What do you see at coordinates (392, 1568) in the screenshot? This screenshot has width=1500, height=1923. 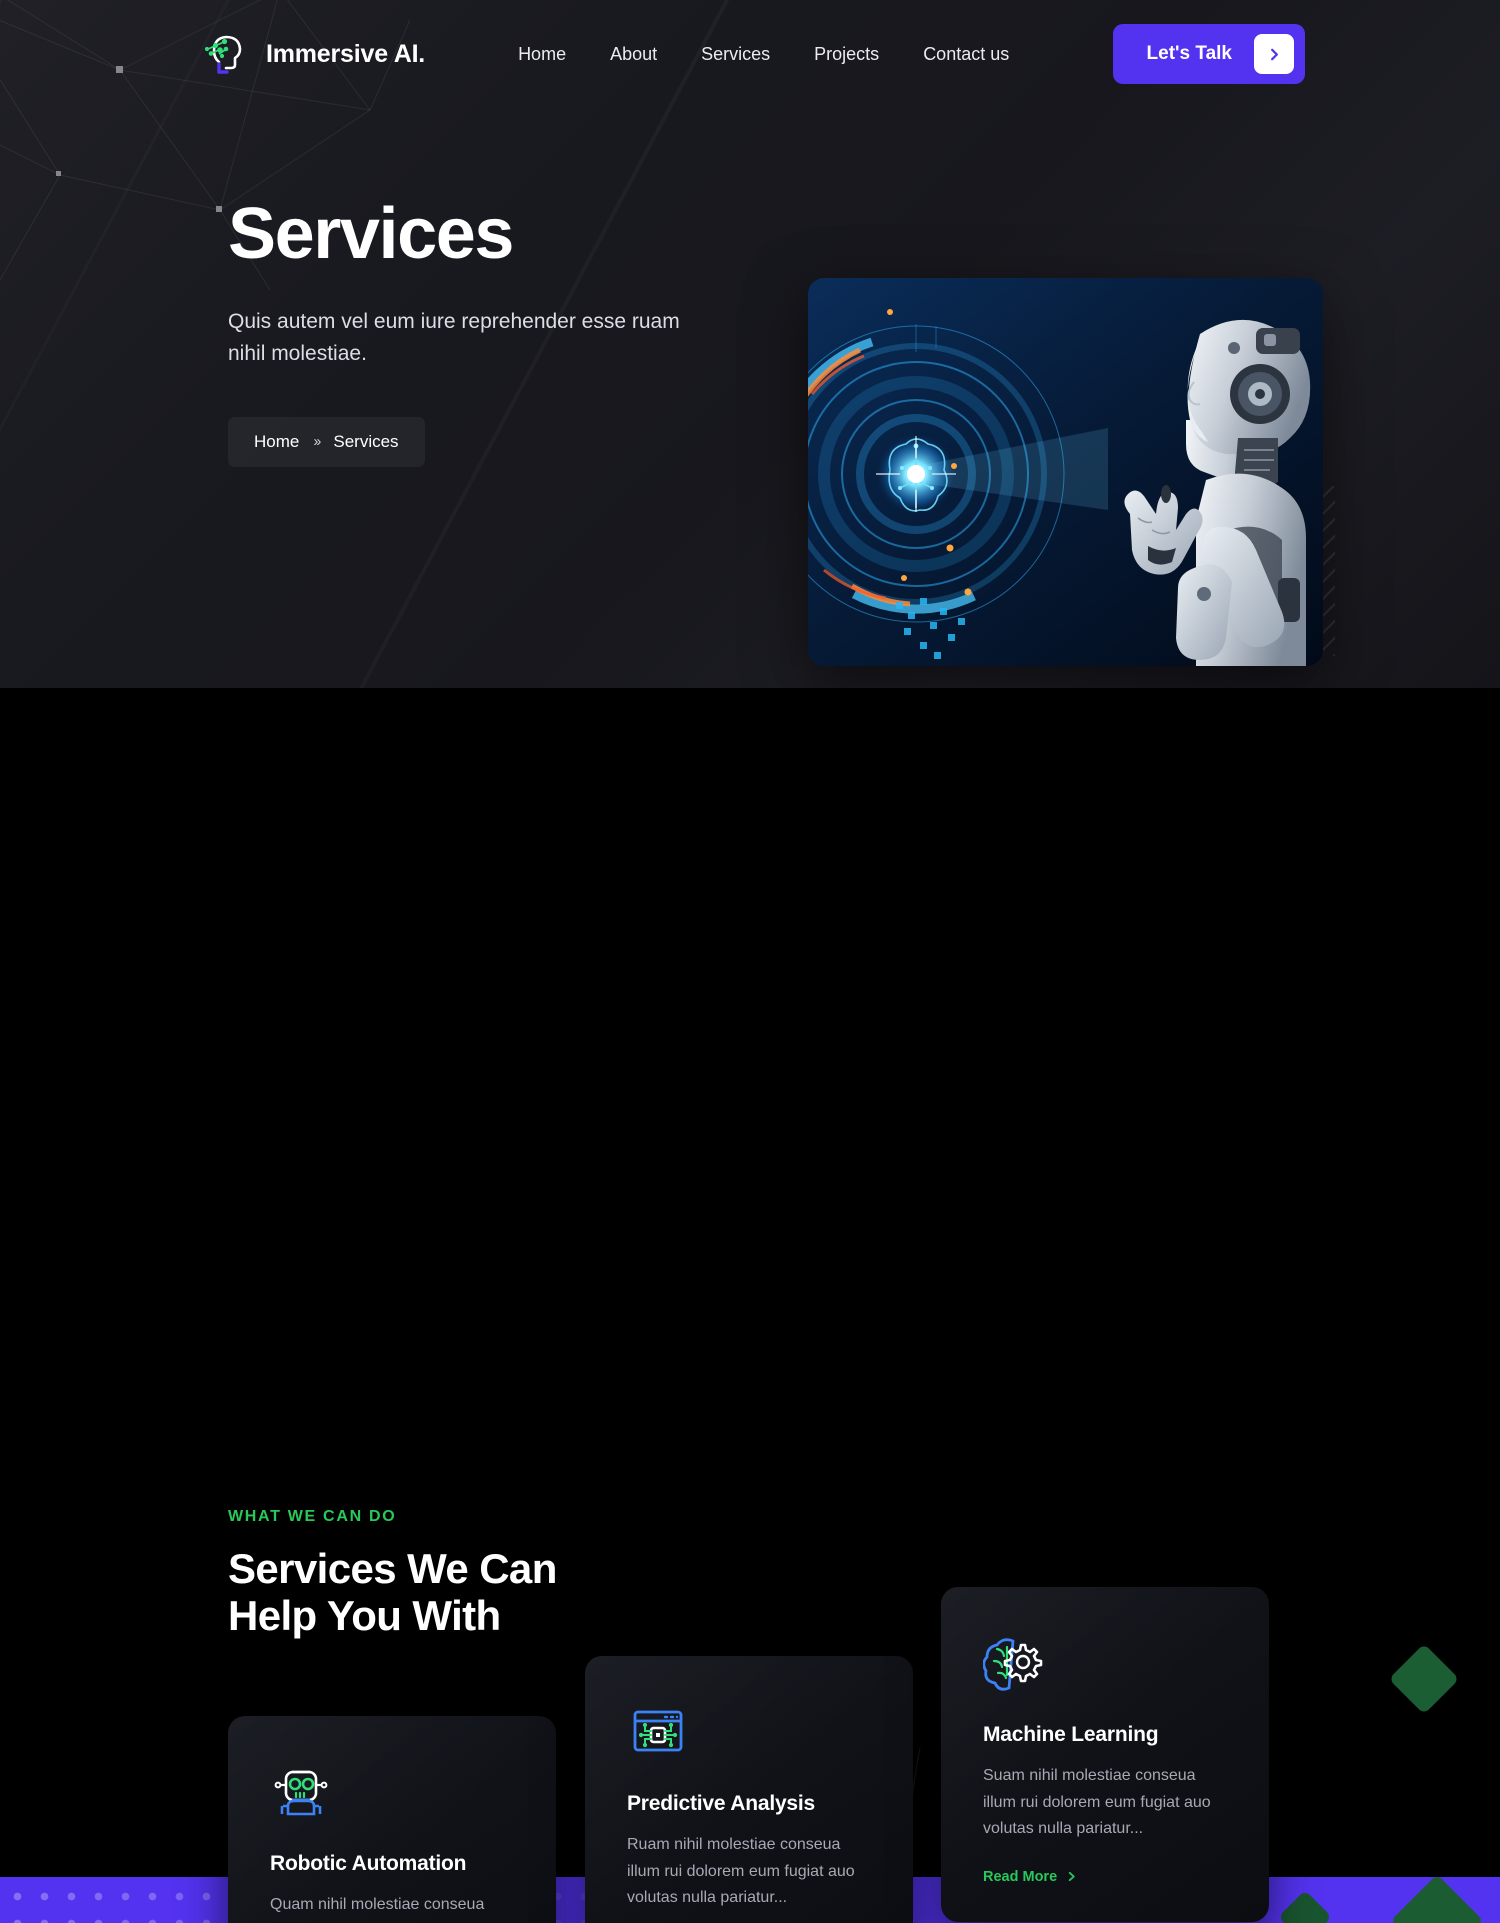 I see `section-title-line-1: Services We Can` at bounding box center [392, 1568].